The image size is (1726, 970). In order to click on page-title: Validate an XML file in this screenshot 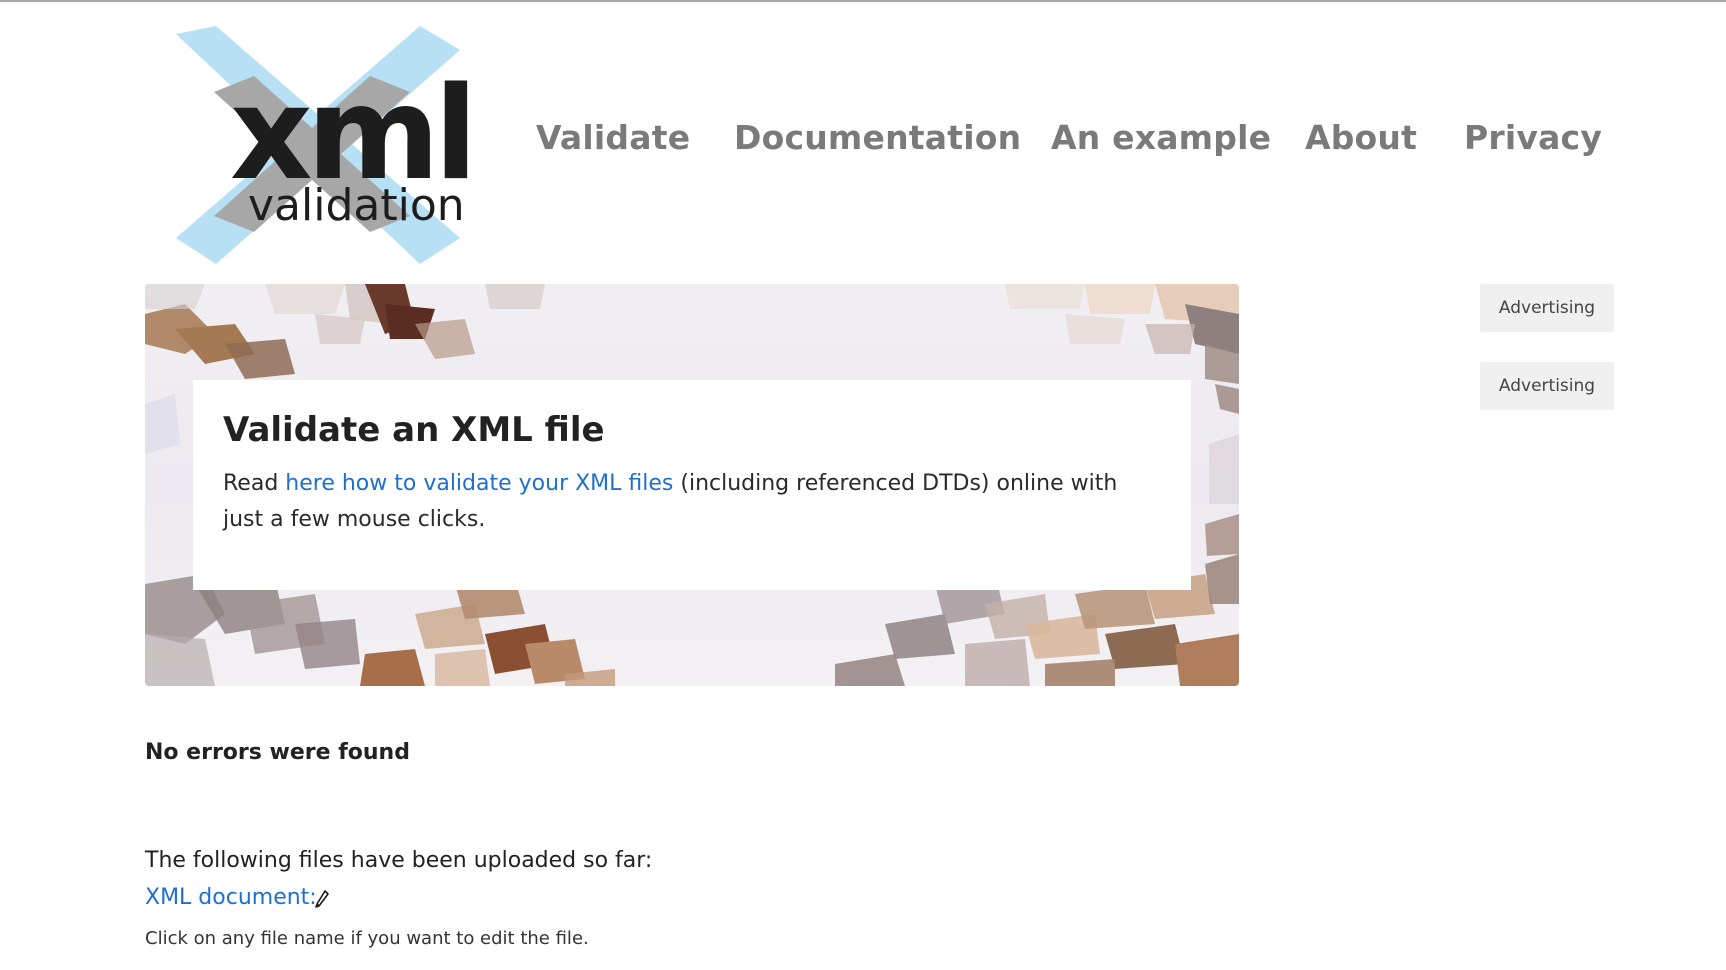, I will do `click(414, 430)`.